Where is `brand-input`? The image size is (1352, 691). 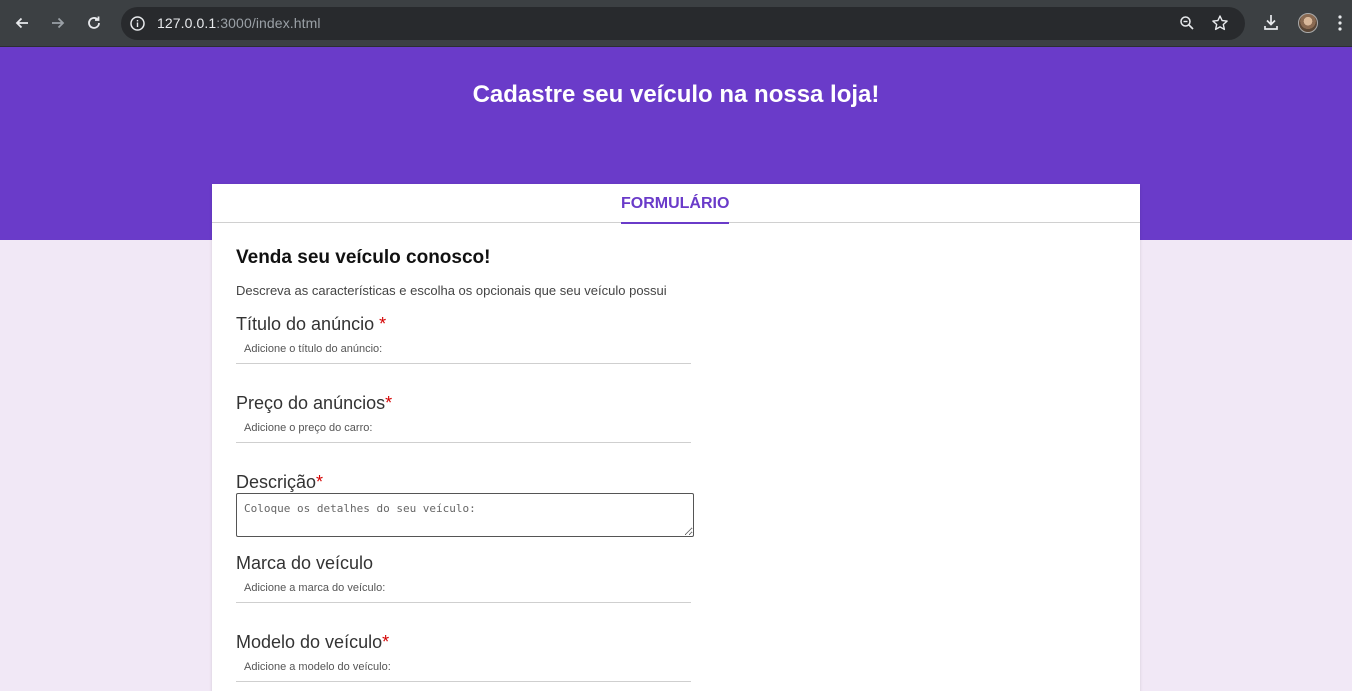
brand-input is located at coordinates (463, 588).